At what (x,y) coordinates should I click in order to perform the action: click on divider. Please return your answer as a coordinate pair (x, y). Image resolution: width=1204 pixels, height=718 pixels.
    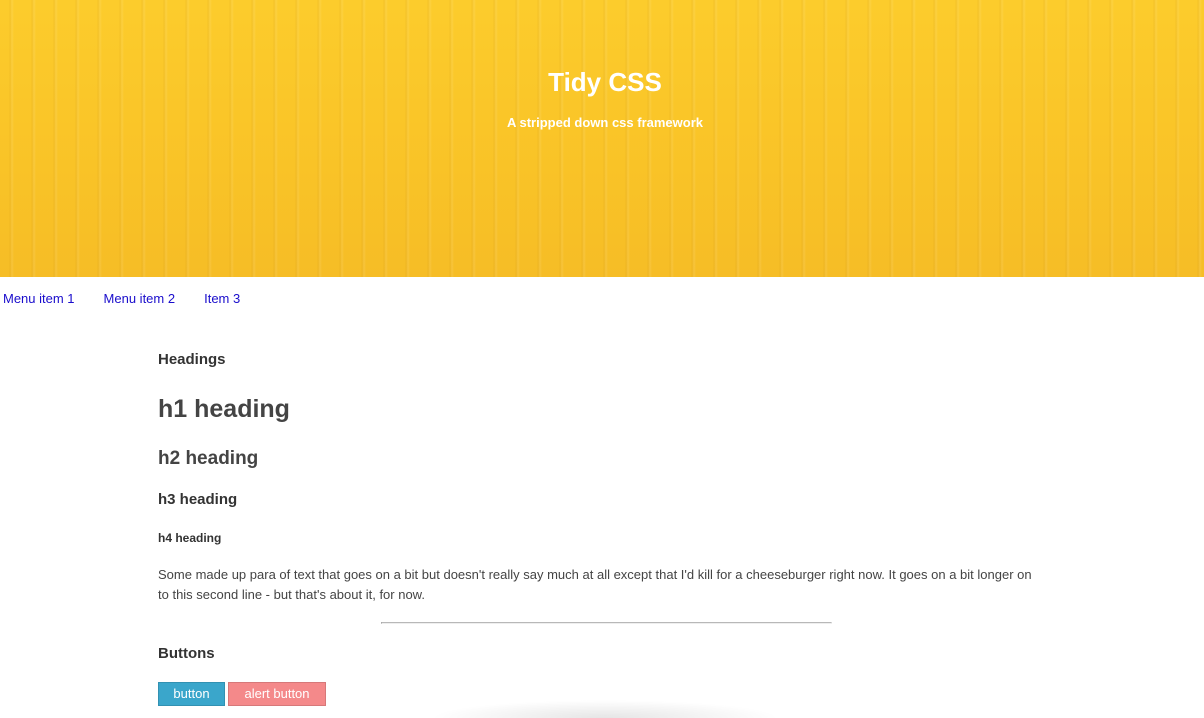
    Looking at the image, I should click on (606, 623).